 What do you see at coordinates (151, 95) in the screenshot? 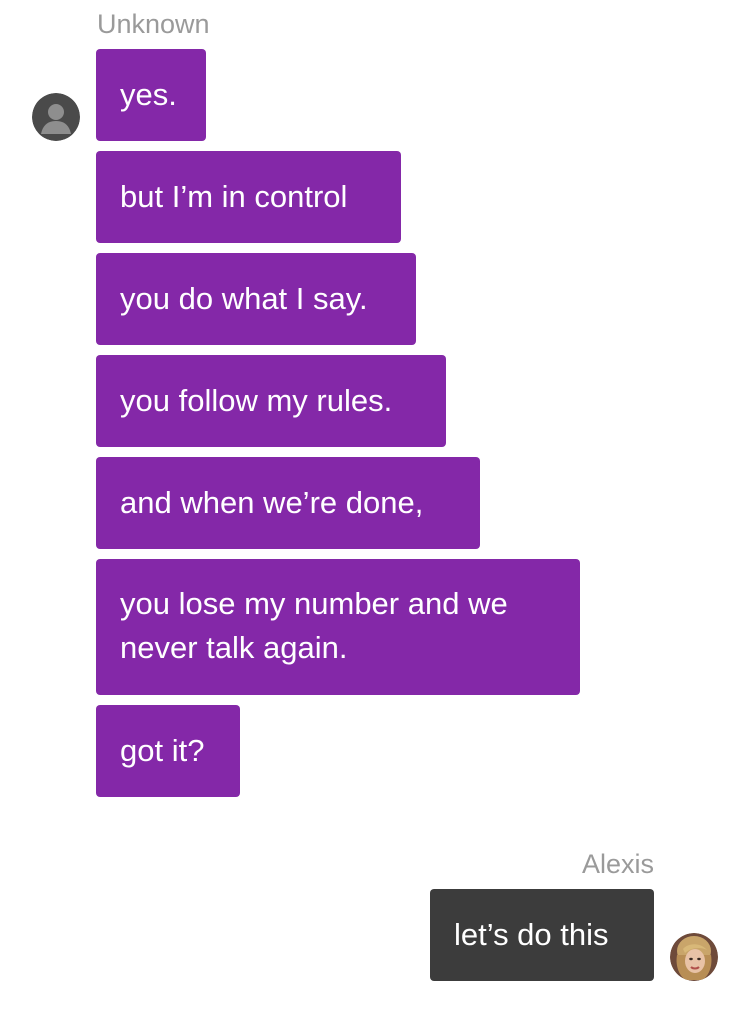
I see `incoming-message-bubble: yes.` at bounding box center [151, 95].